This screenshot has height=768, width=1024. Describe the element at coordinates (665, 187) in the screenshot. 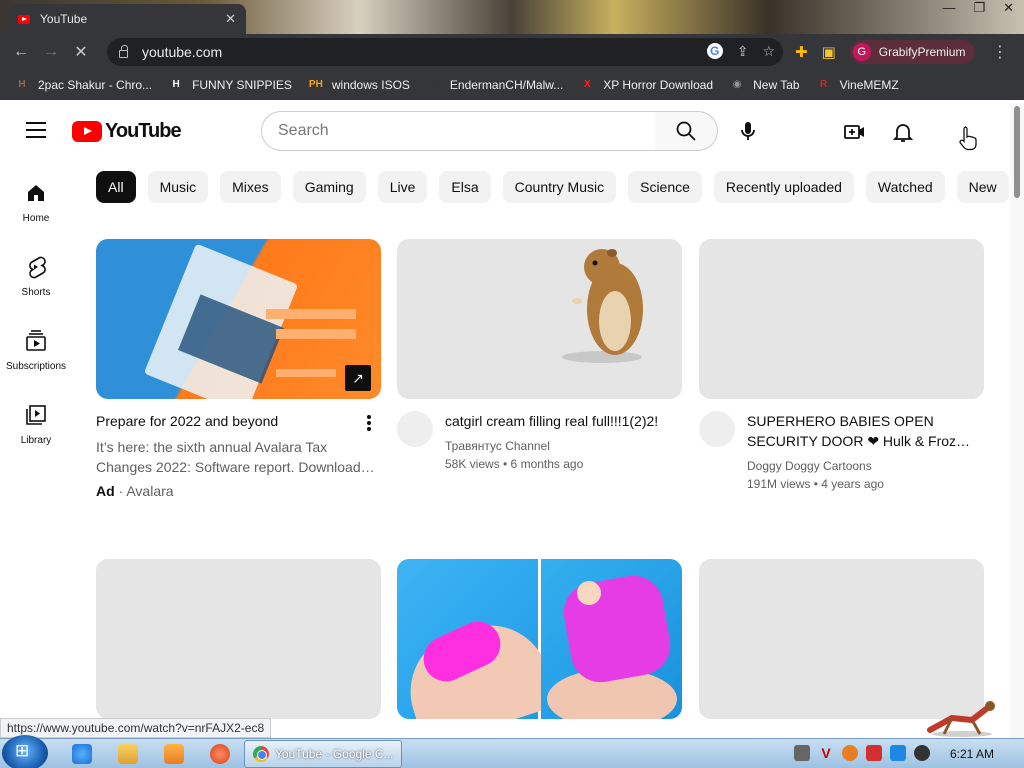

I see `chip-science: Science` at that location.